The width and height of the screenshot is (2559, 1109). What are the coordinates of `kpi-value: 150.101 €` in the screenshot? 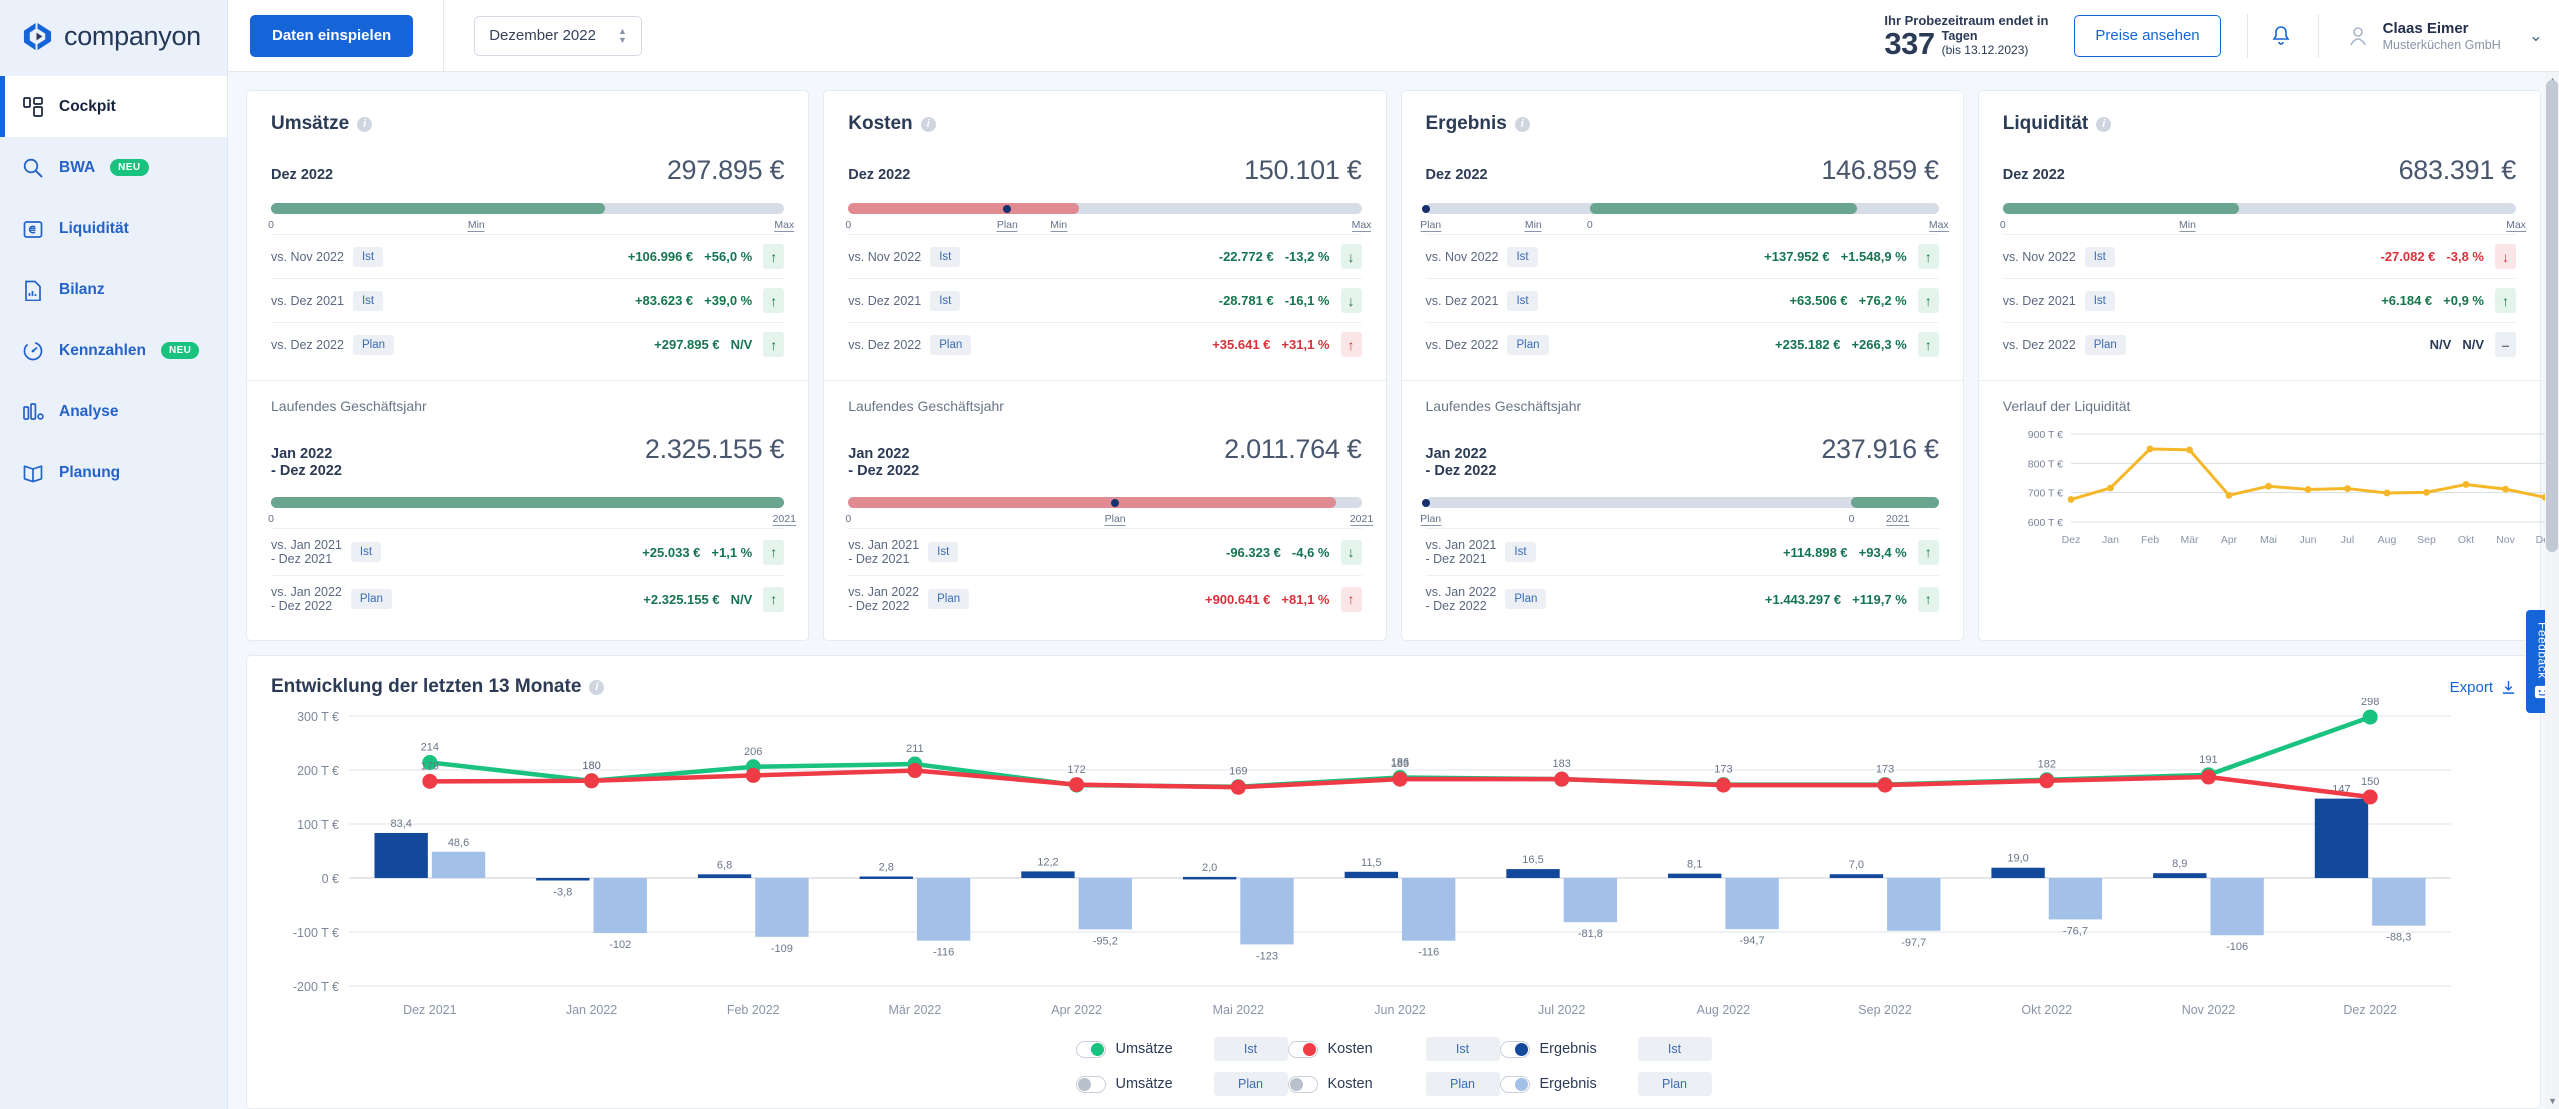 It's located at (1303, 170).